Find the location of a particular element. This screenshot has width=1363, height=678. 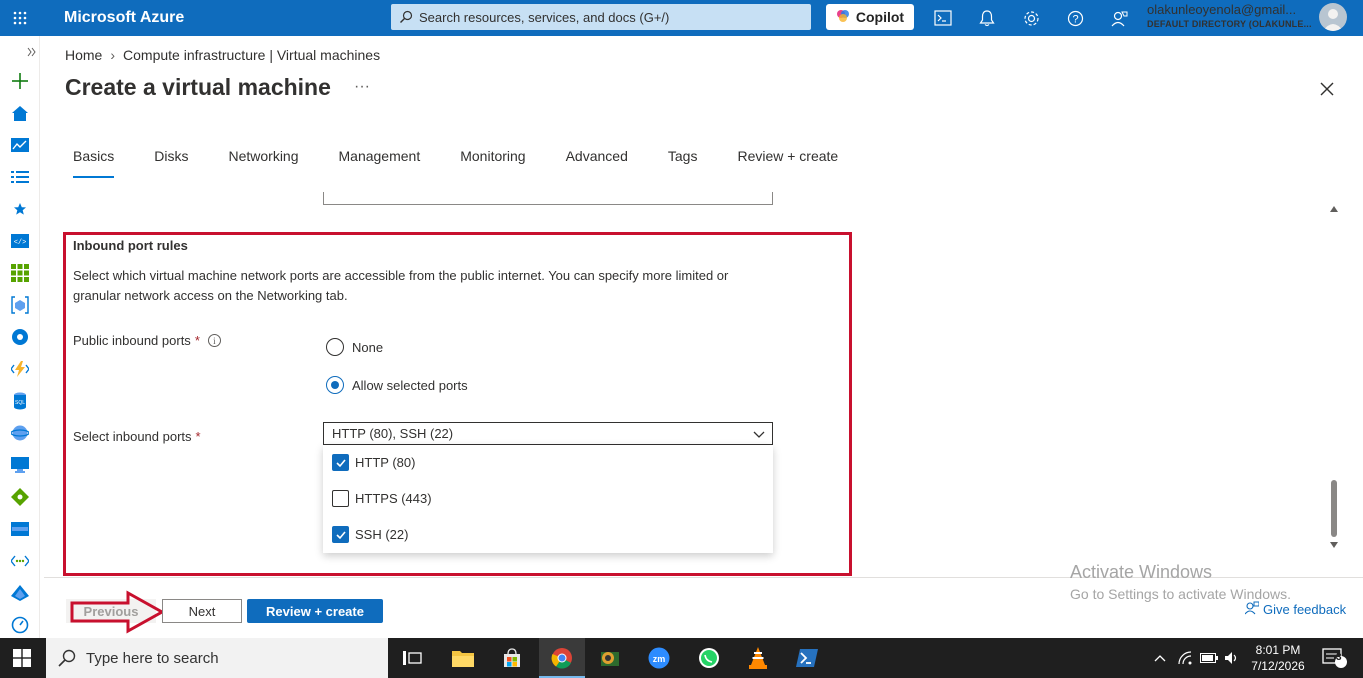

option-ssh: SSH (22) is located at coordinates (370, 534).